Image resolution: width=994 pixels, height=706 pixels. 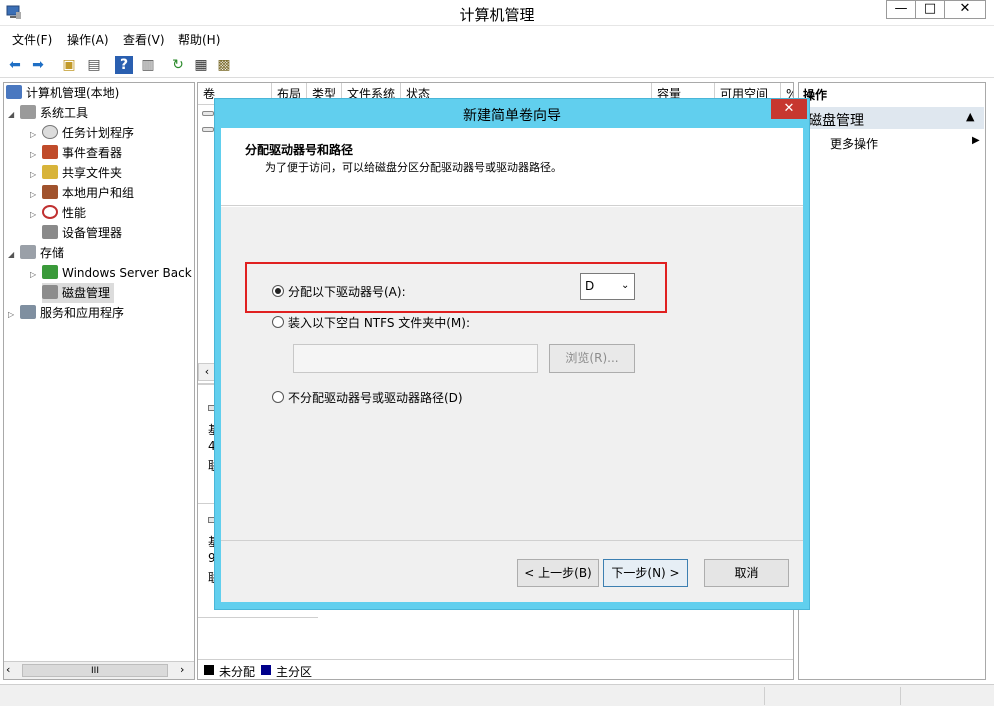 I want to click on maximize-button: □, so click(x=930, y=9).